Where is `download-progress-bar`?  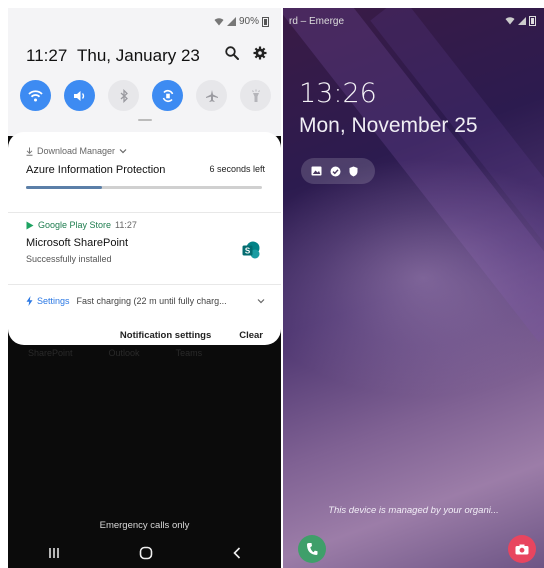
download-progress-bar is located at coordinates (144, 187).